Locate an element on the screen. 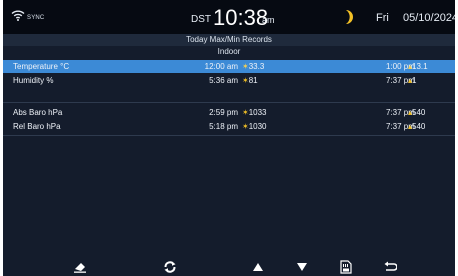 Image resolution: width=458 pixels, height=276 pixels. page-title: Today Max/Min Records is located at coordinates (229, 40).